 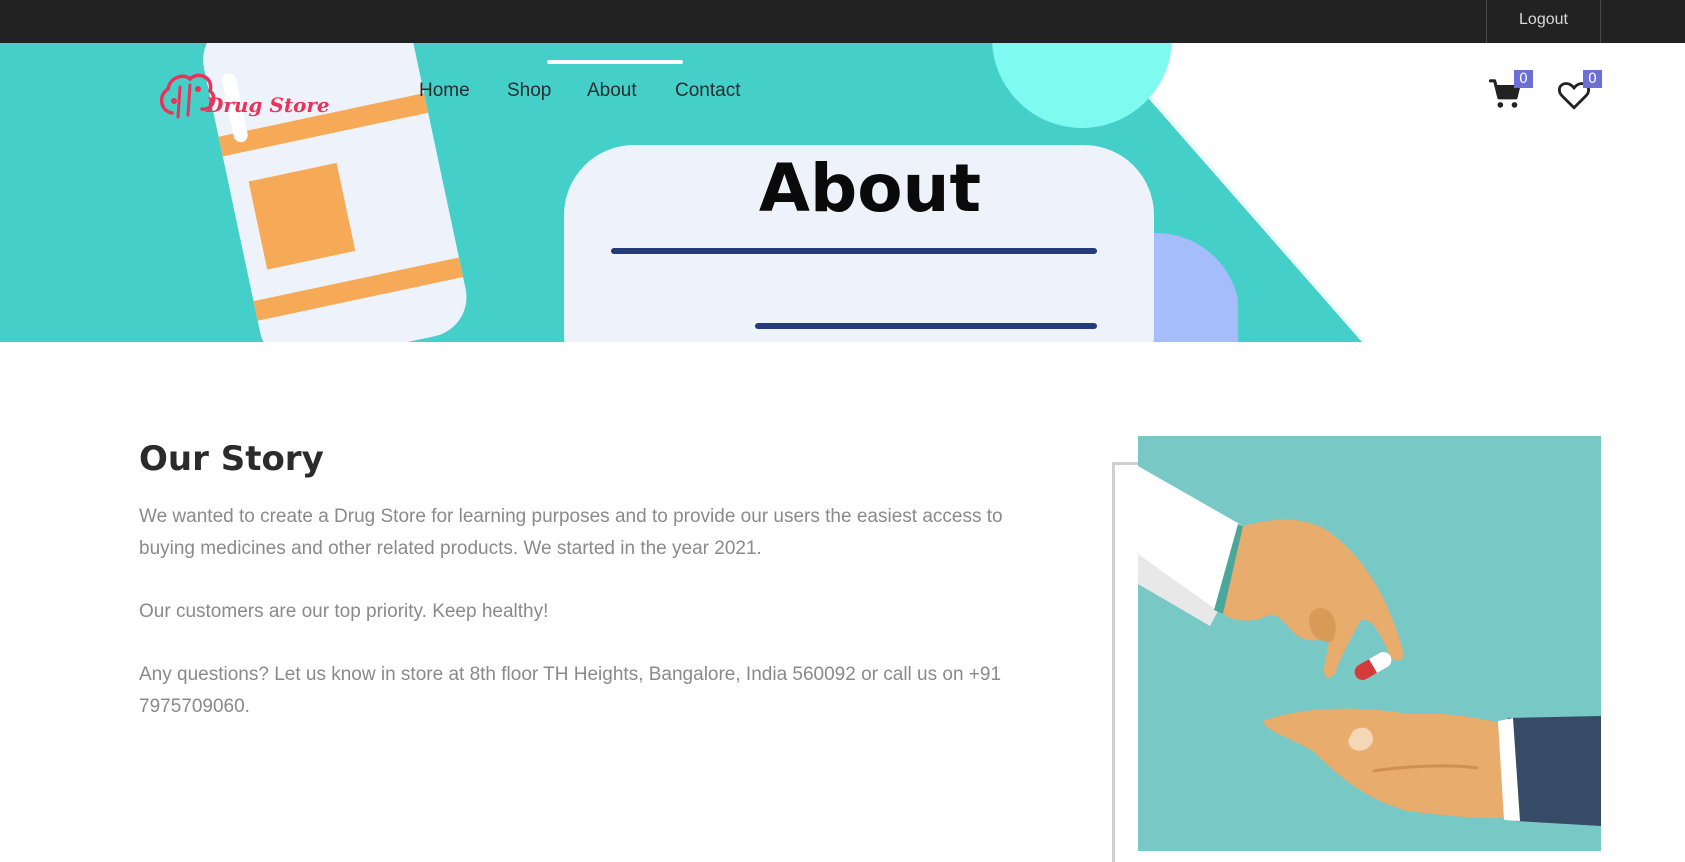 I want to click on top-bar: Logout, so click(x=842, y=21).